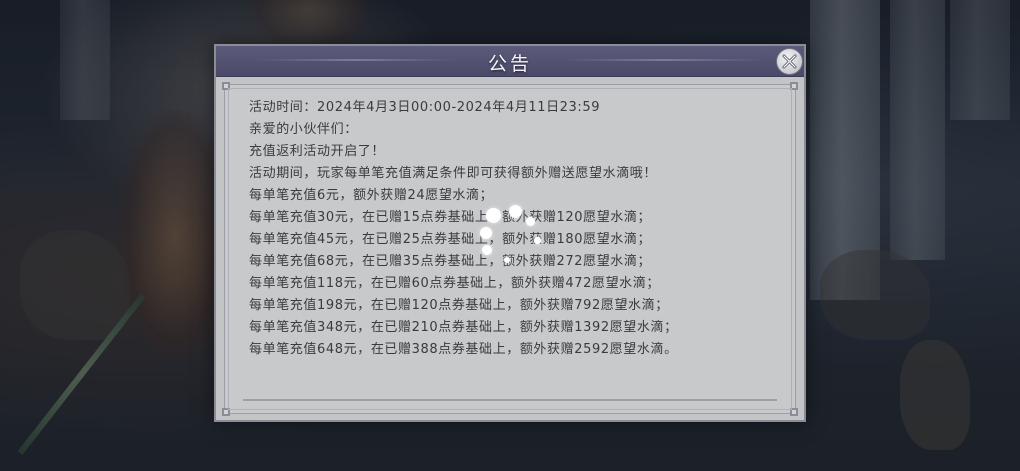 The height and width of the screenshot is (471, 1020). What do you see at coordinates (510, 400) in the screenshot?
I see `frame-divider` at bounding box center [510, 400].